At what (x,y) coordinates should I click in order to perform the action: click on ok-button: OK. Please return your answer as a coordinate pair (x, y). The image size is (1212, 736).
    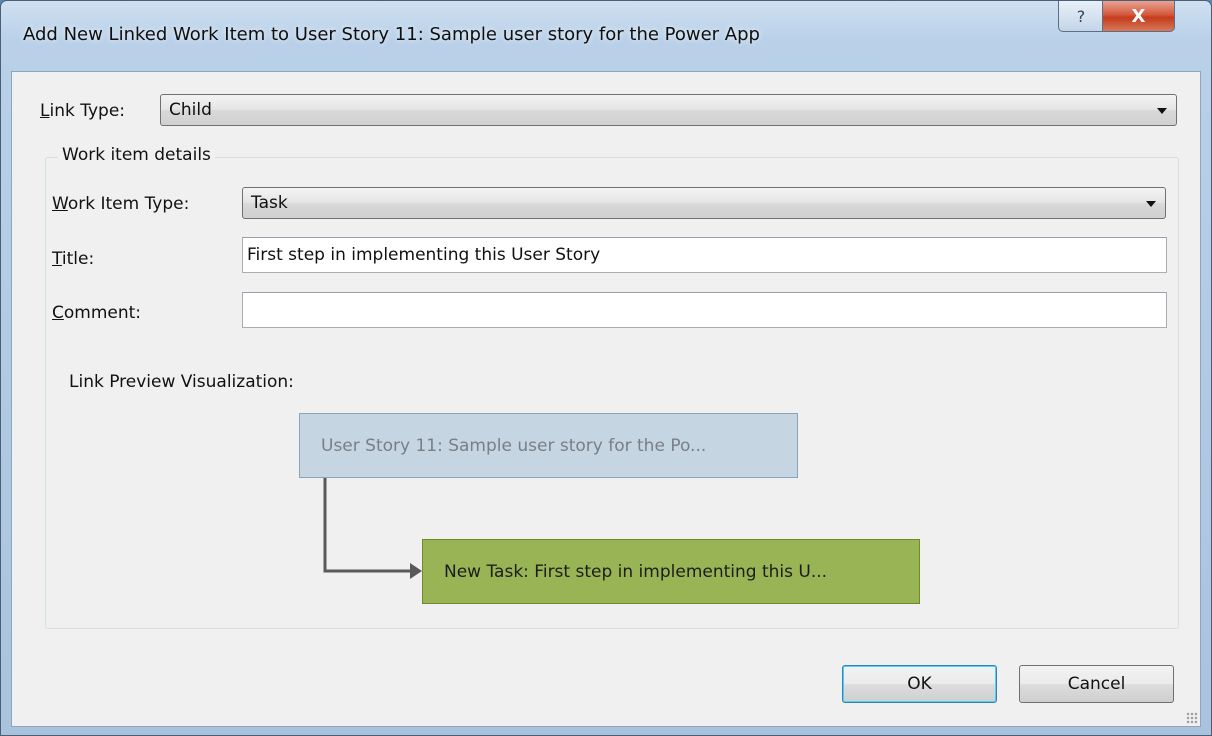
    Looking at the image, I should click on (919, 684).